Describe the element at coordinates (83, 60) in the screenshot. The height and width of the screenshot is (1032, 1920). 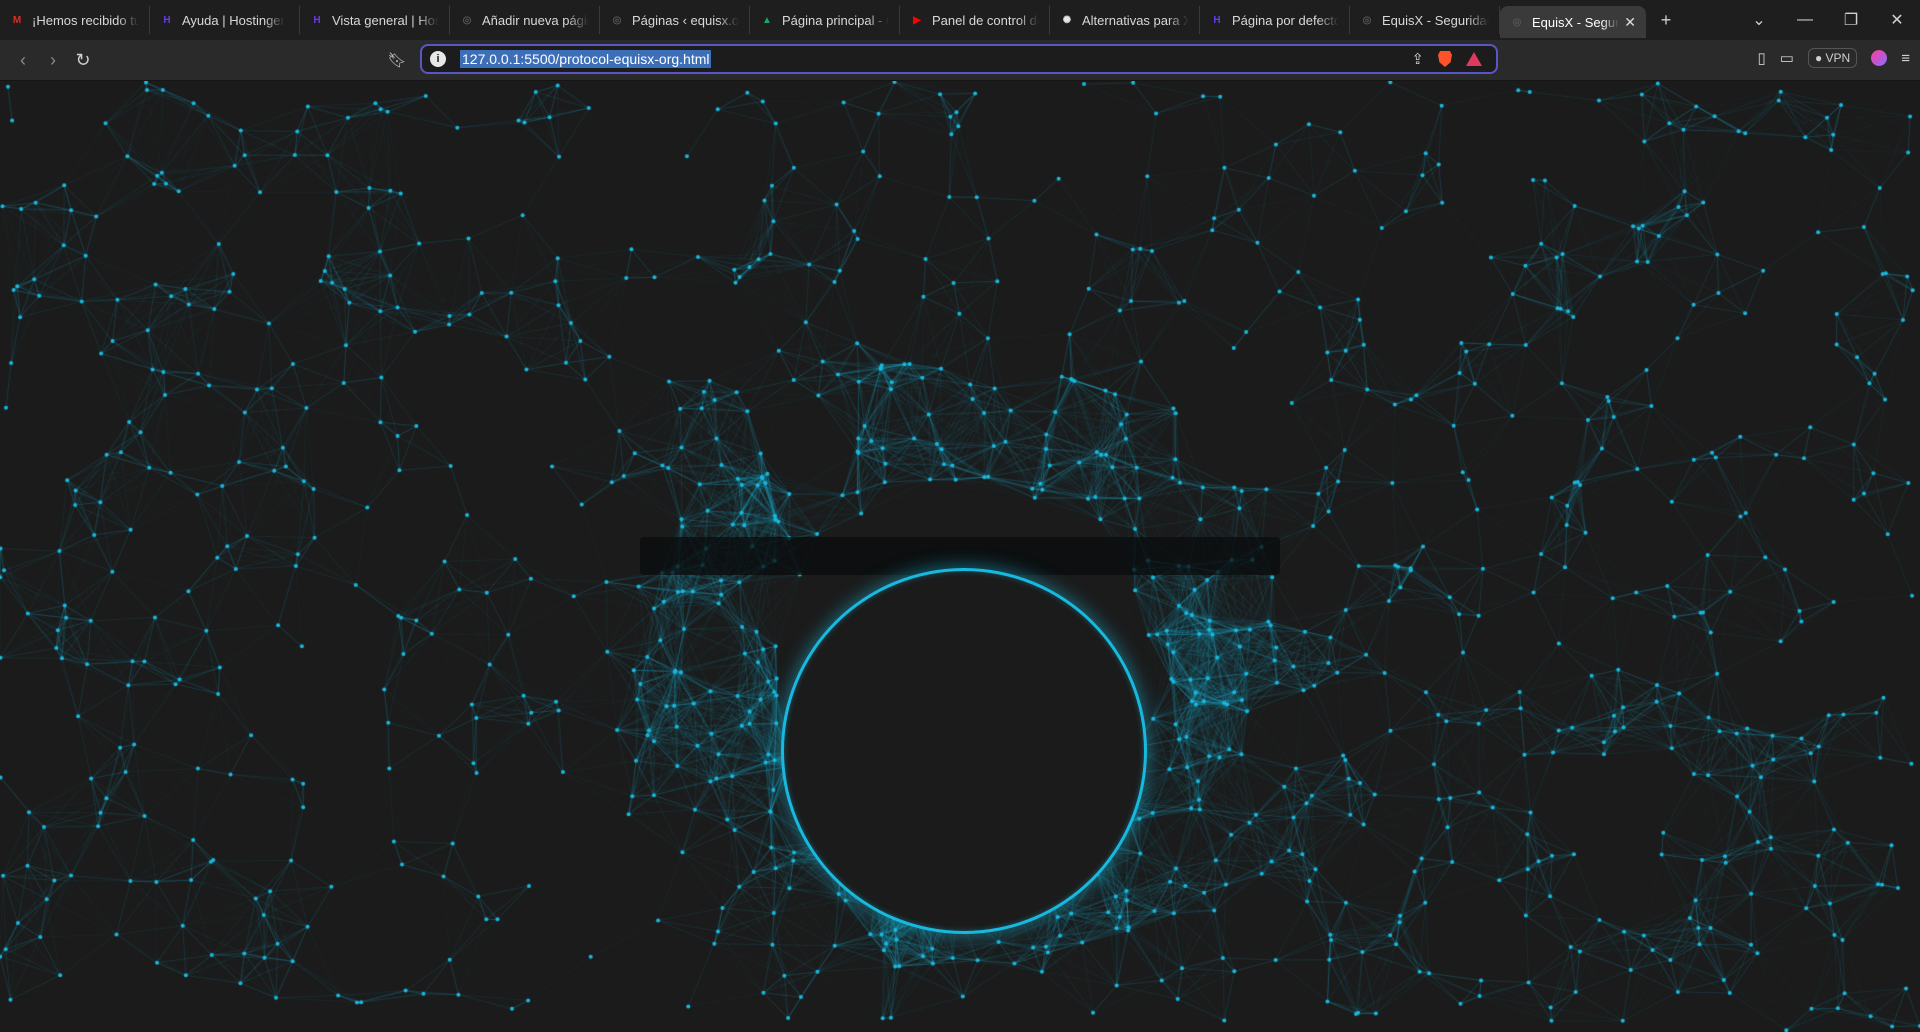
I see `reload-icon: ↻` at that location.